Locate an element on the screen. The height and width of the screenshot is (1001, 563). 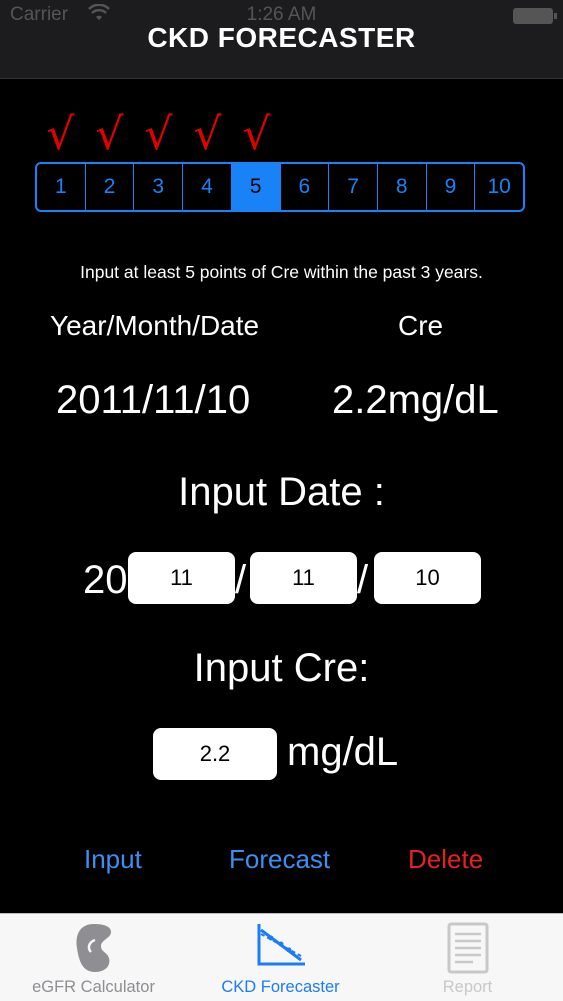
point-segment-6: 6 is located at coordinates (305, 187).